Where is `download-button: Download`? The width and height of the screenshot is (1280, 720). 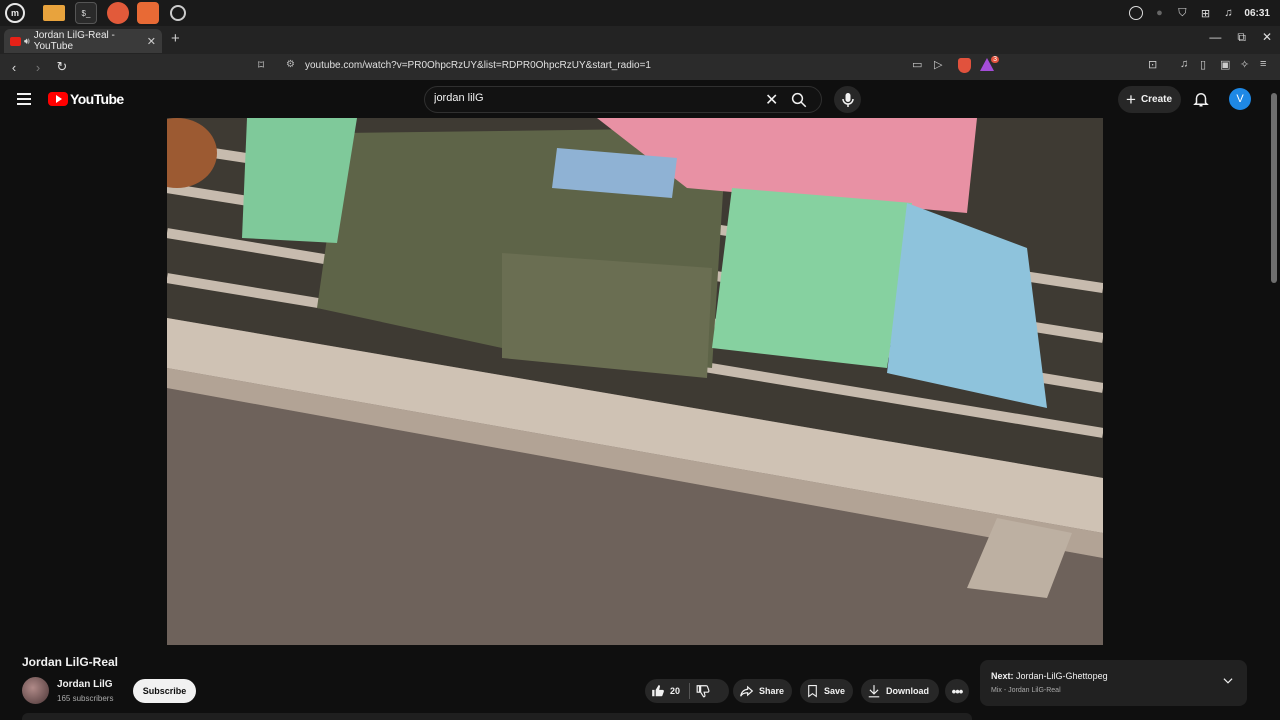
download-button: Download is located at coordinates (900, 691).